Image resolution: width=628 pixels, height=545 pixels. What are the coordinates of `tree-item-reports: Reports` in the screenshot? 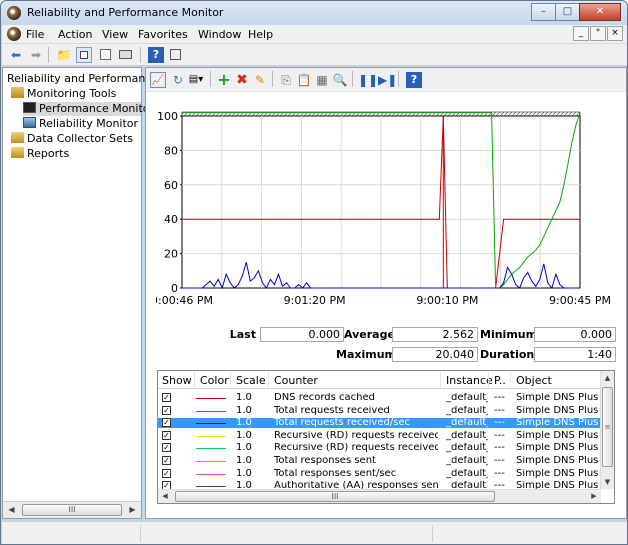 It's located at (40, 154).